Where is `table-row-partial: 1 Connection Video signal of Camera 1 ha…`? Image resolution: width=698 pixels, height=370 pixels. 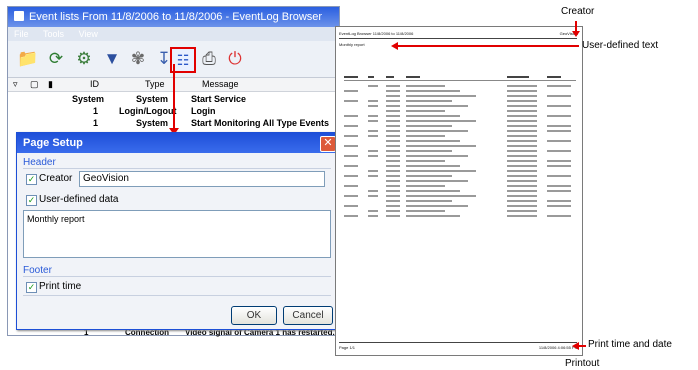
table-row-partial: 1 Connection Video signal of Camera 1 ha… is located at coordinates (178, 333).